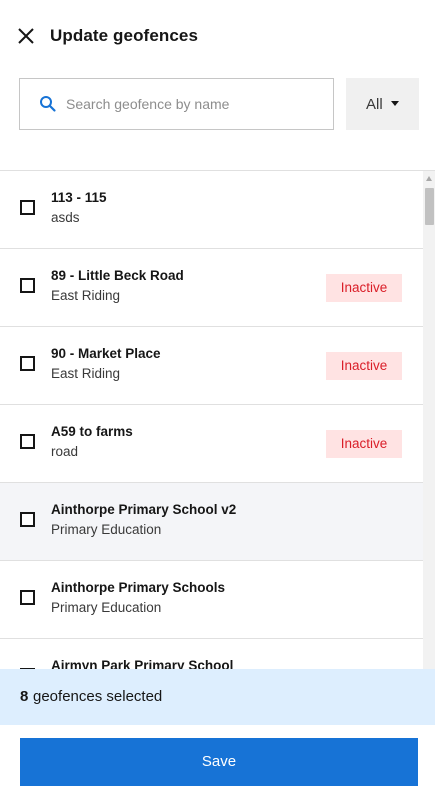 The width and height of the screenshot is (435, 794). Describe the element at coordinates (92, 431) in the screenshot. I see `geofence-name: A59 to farms` at that location.